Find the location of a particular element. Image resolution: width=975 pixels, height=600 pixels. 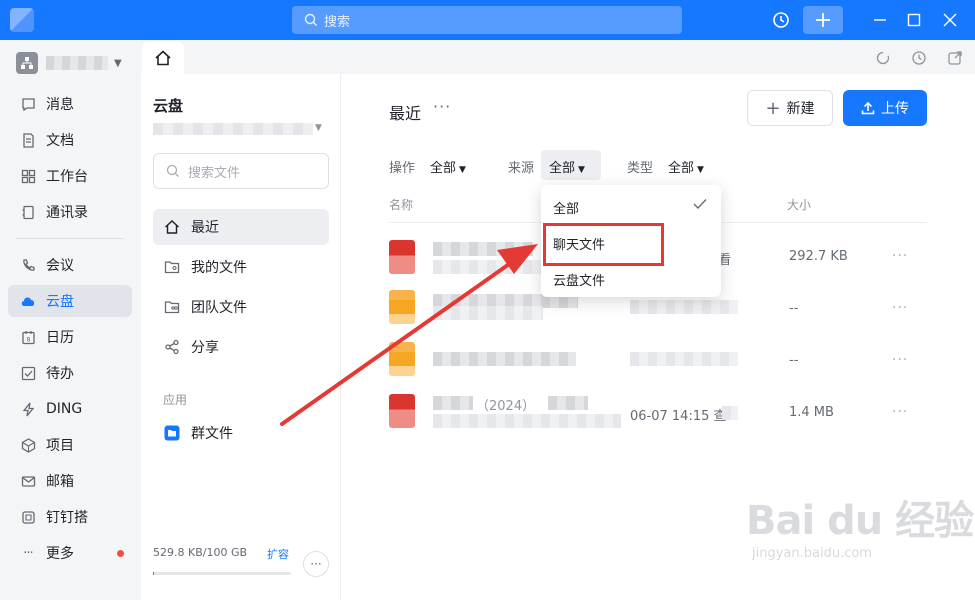

group-folder-icon is located at coordinates (172, 433).